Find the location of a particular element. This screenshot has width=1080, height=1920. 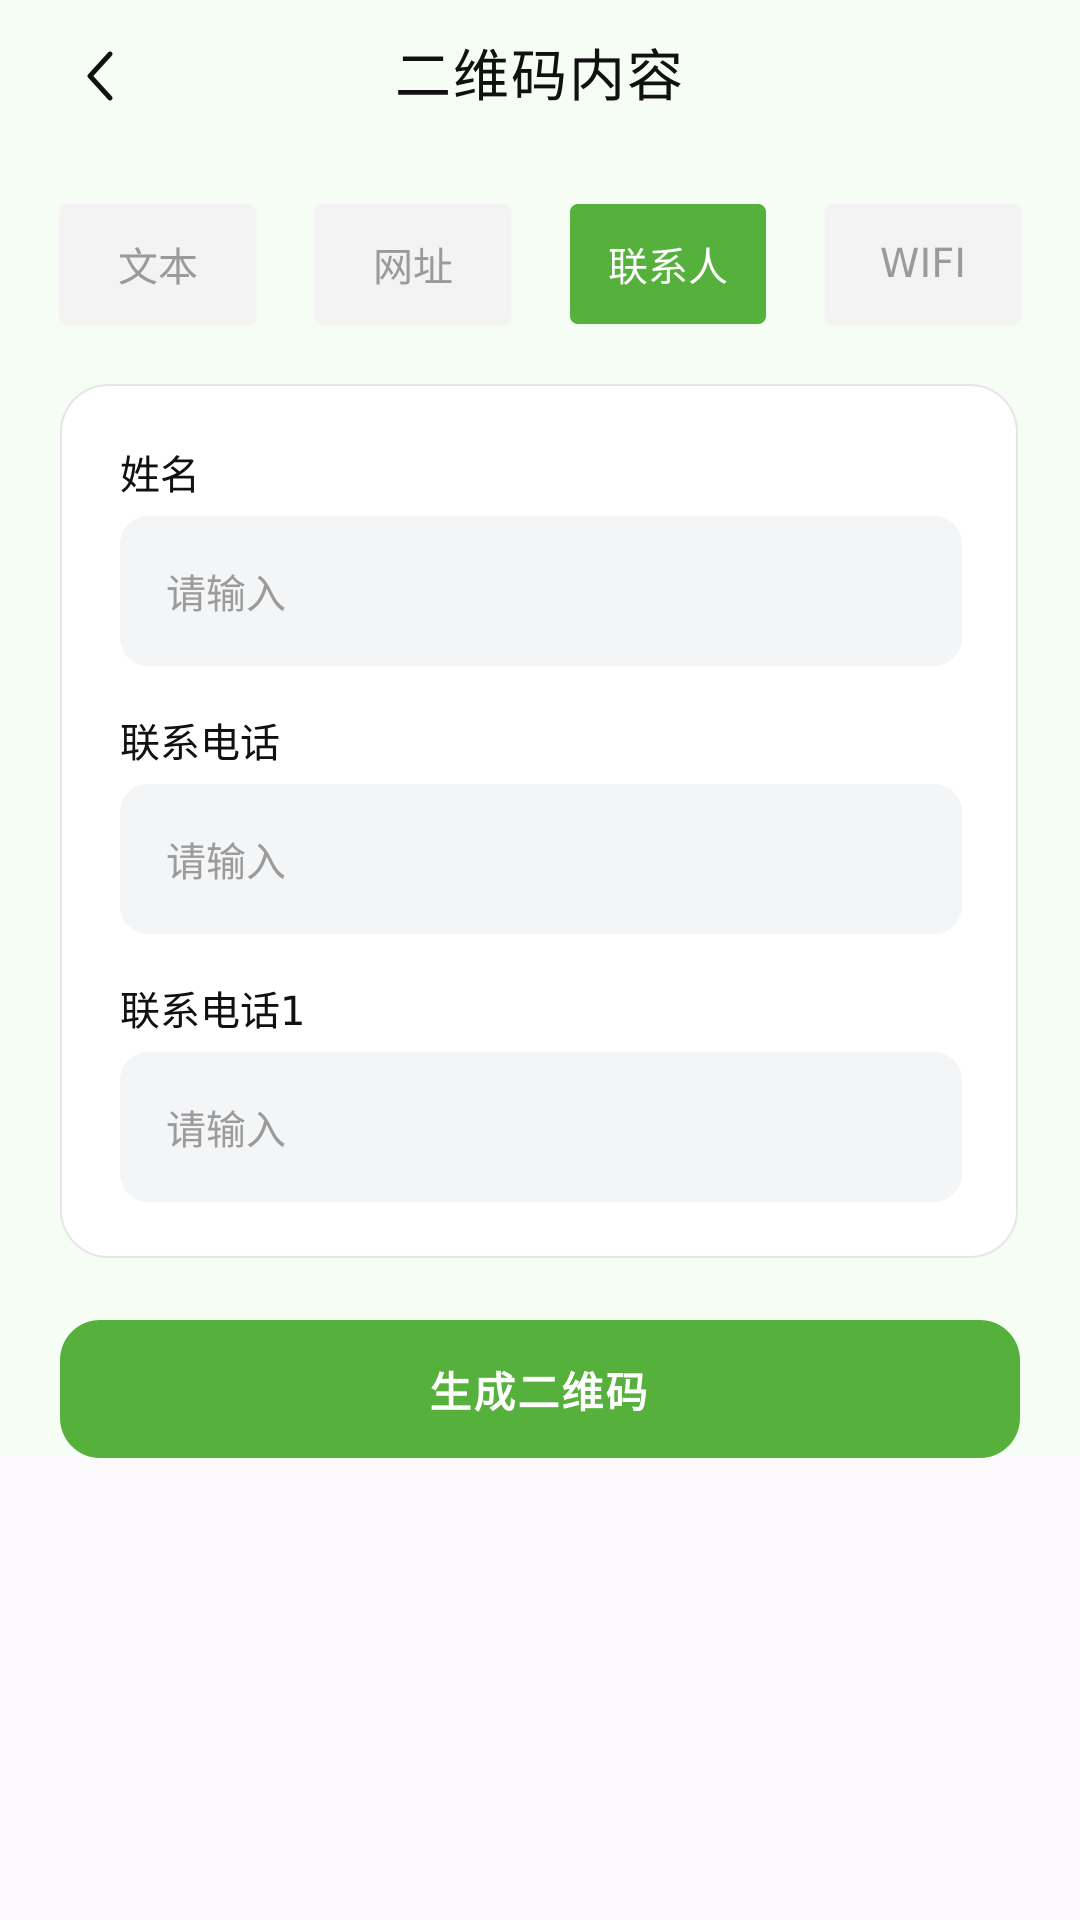

phone-input: 请输入 is located at coordinates (541, 859).